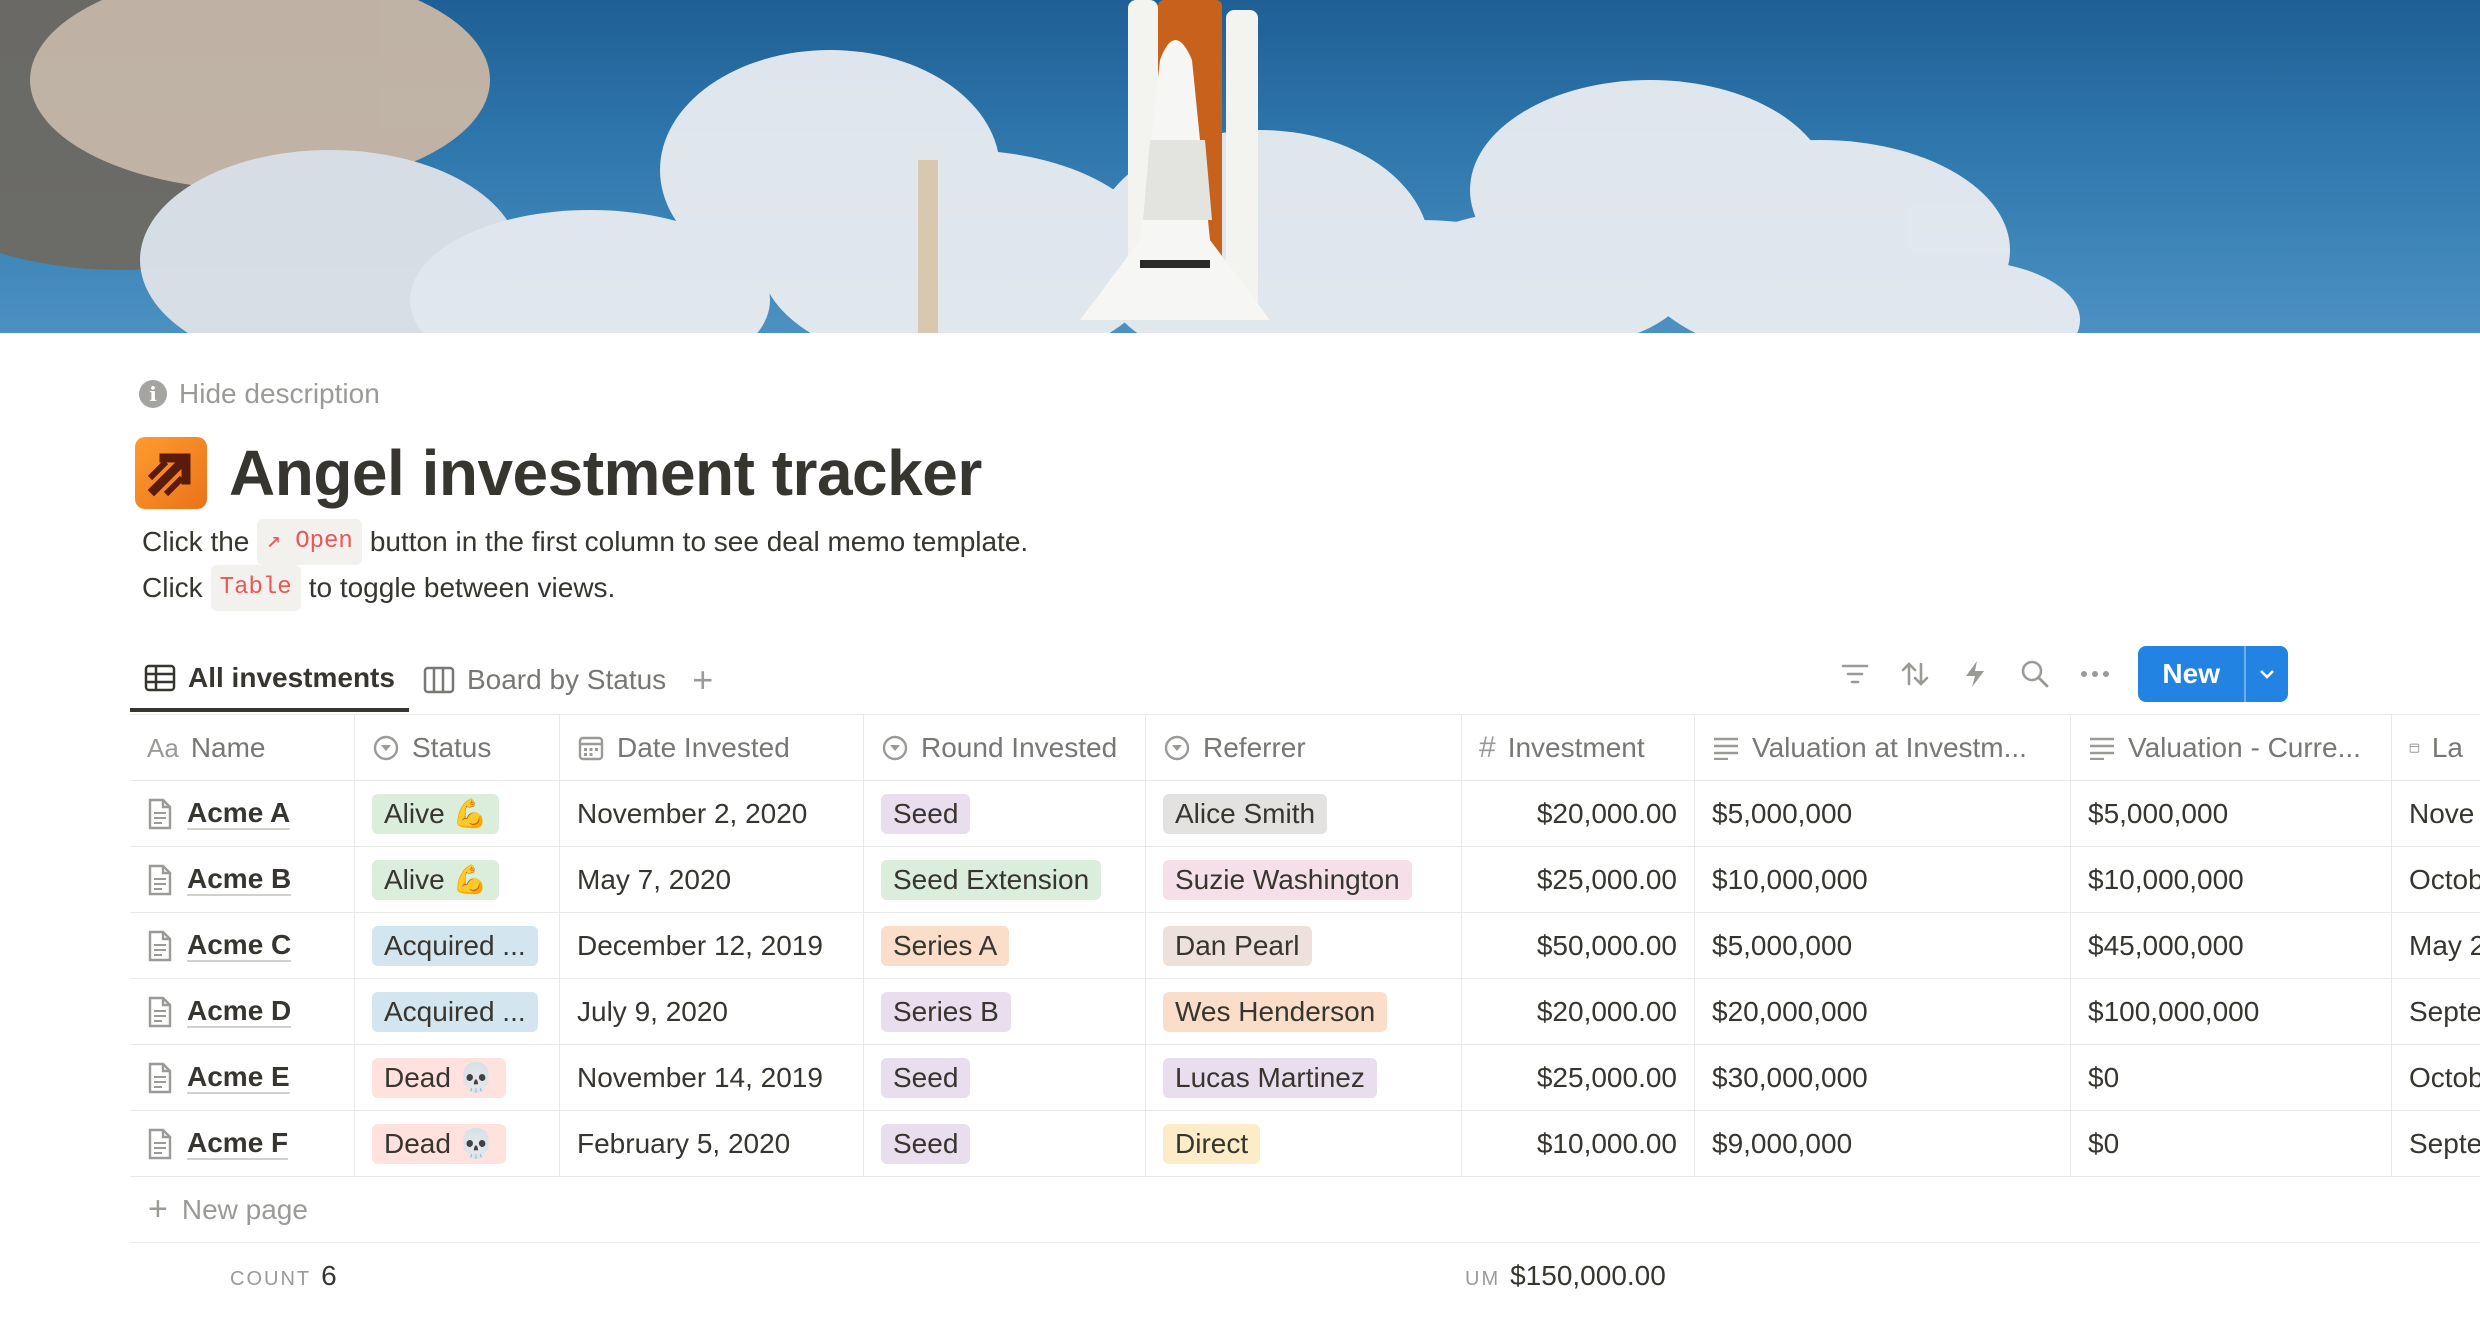 The height and width of the screenshot is (1318, 2480). Describe the element at coordinates (1915, 674) in the screenshot. I see `sort-icon` at that location.